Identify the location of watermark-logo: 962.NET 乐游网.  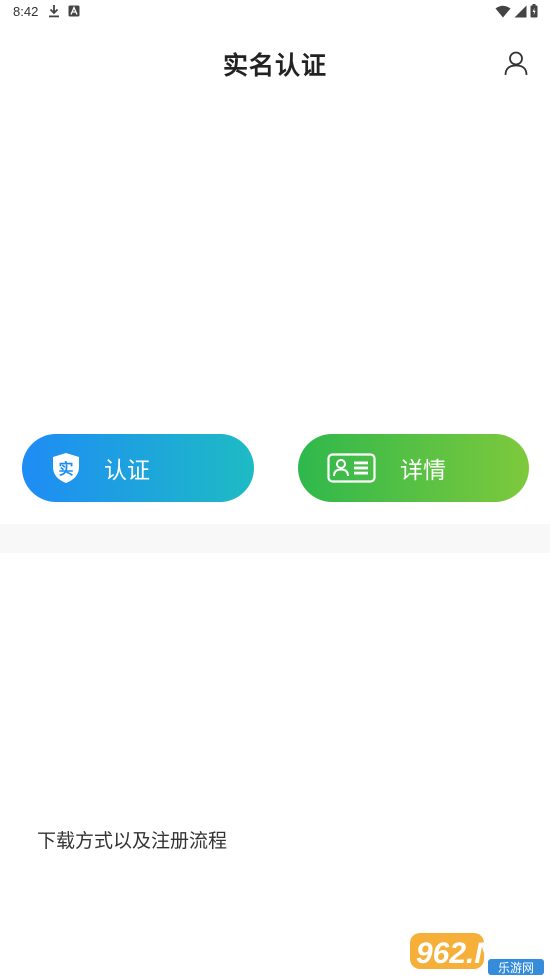
(477, 954).